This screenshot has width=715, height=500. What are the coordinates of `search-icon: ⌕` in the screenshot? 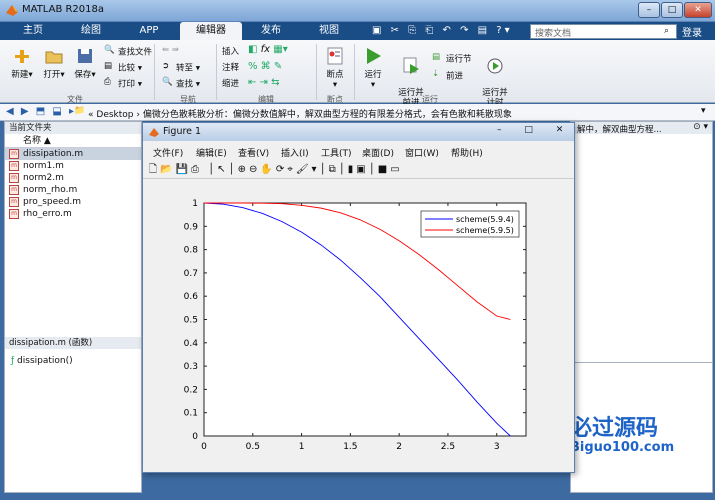 It's located at (666, 31).